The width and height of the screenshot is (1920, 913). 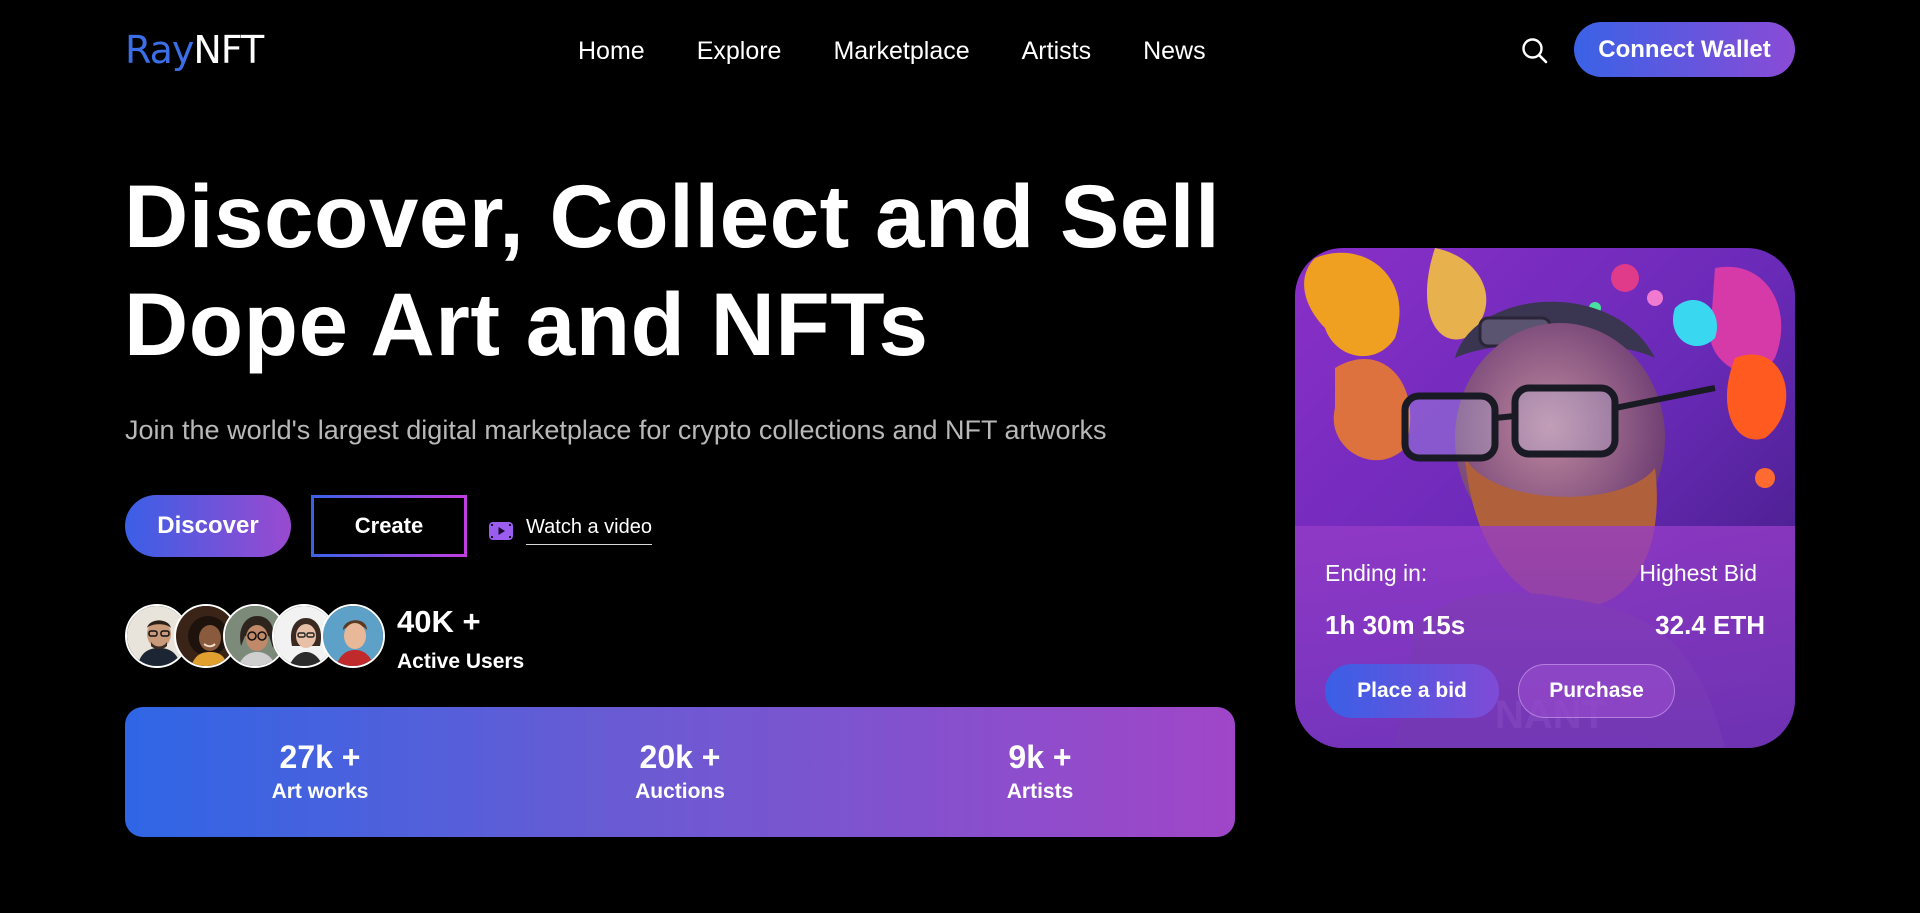 I want to click on nav-marketplace: Marketplace, so click(x=901, y=51).